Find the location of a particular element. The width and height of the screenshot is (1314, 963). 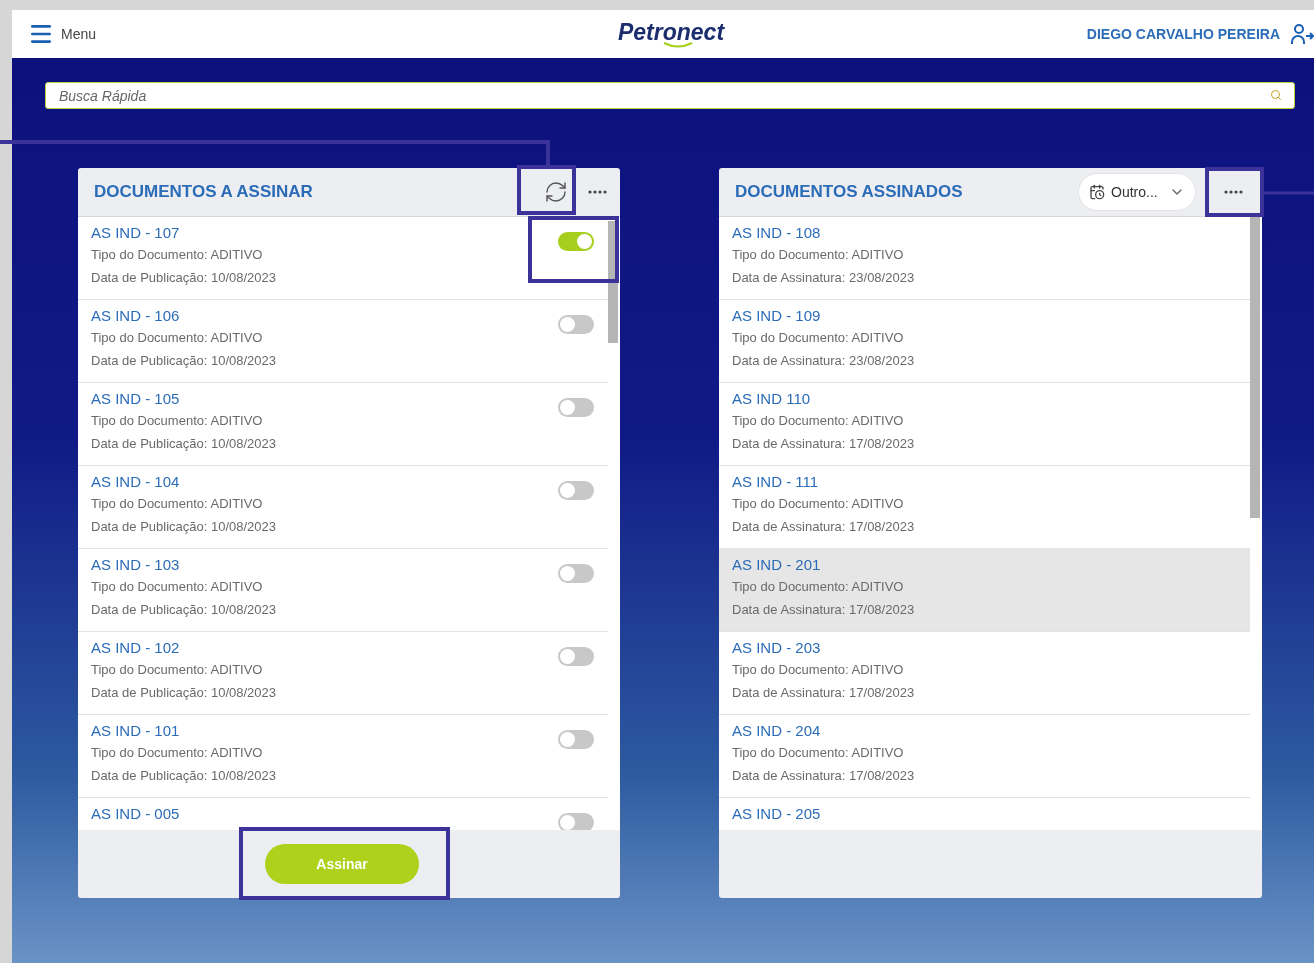

document-title: AS IND - 101 is located at coordinates (184, 731).